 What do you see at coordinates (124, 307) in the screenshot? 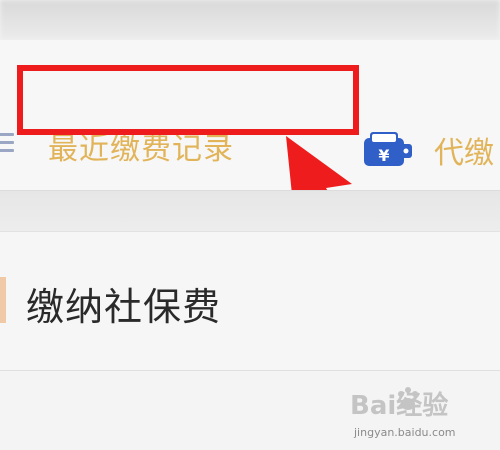
I see `list-item-title: 缴纳社保费` at bounding box center [124, 307].